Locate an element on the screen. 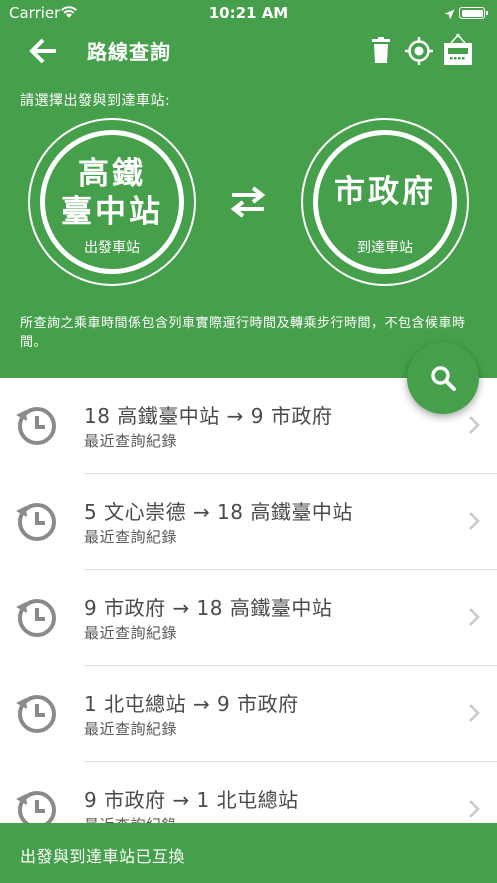  status-bar: Carrier 10:21 AM is located at coordinates (248, 13).